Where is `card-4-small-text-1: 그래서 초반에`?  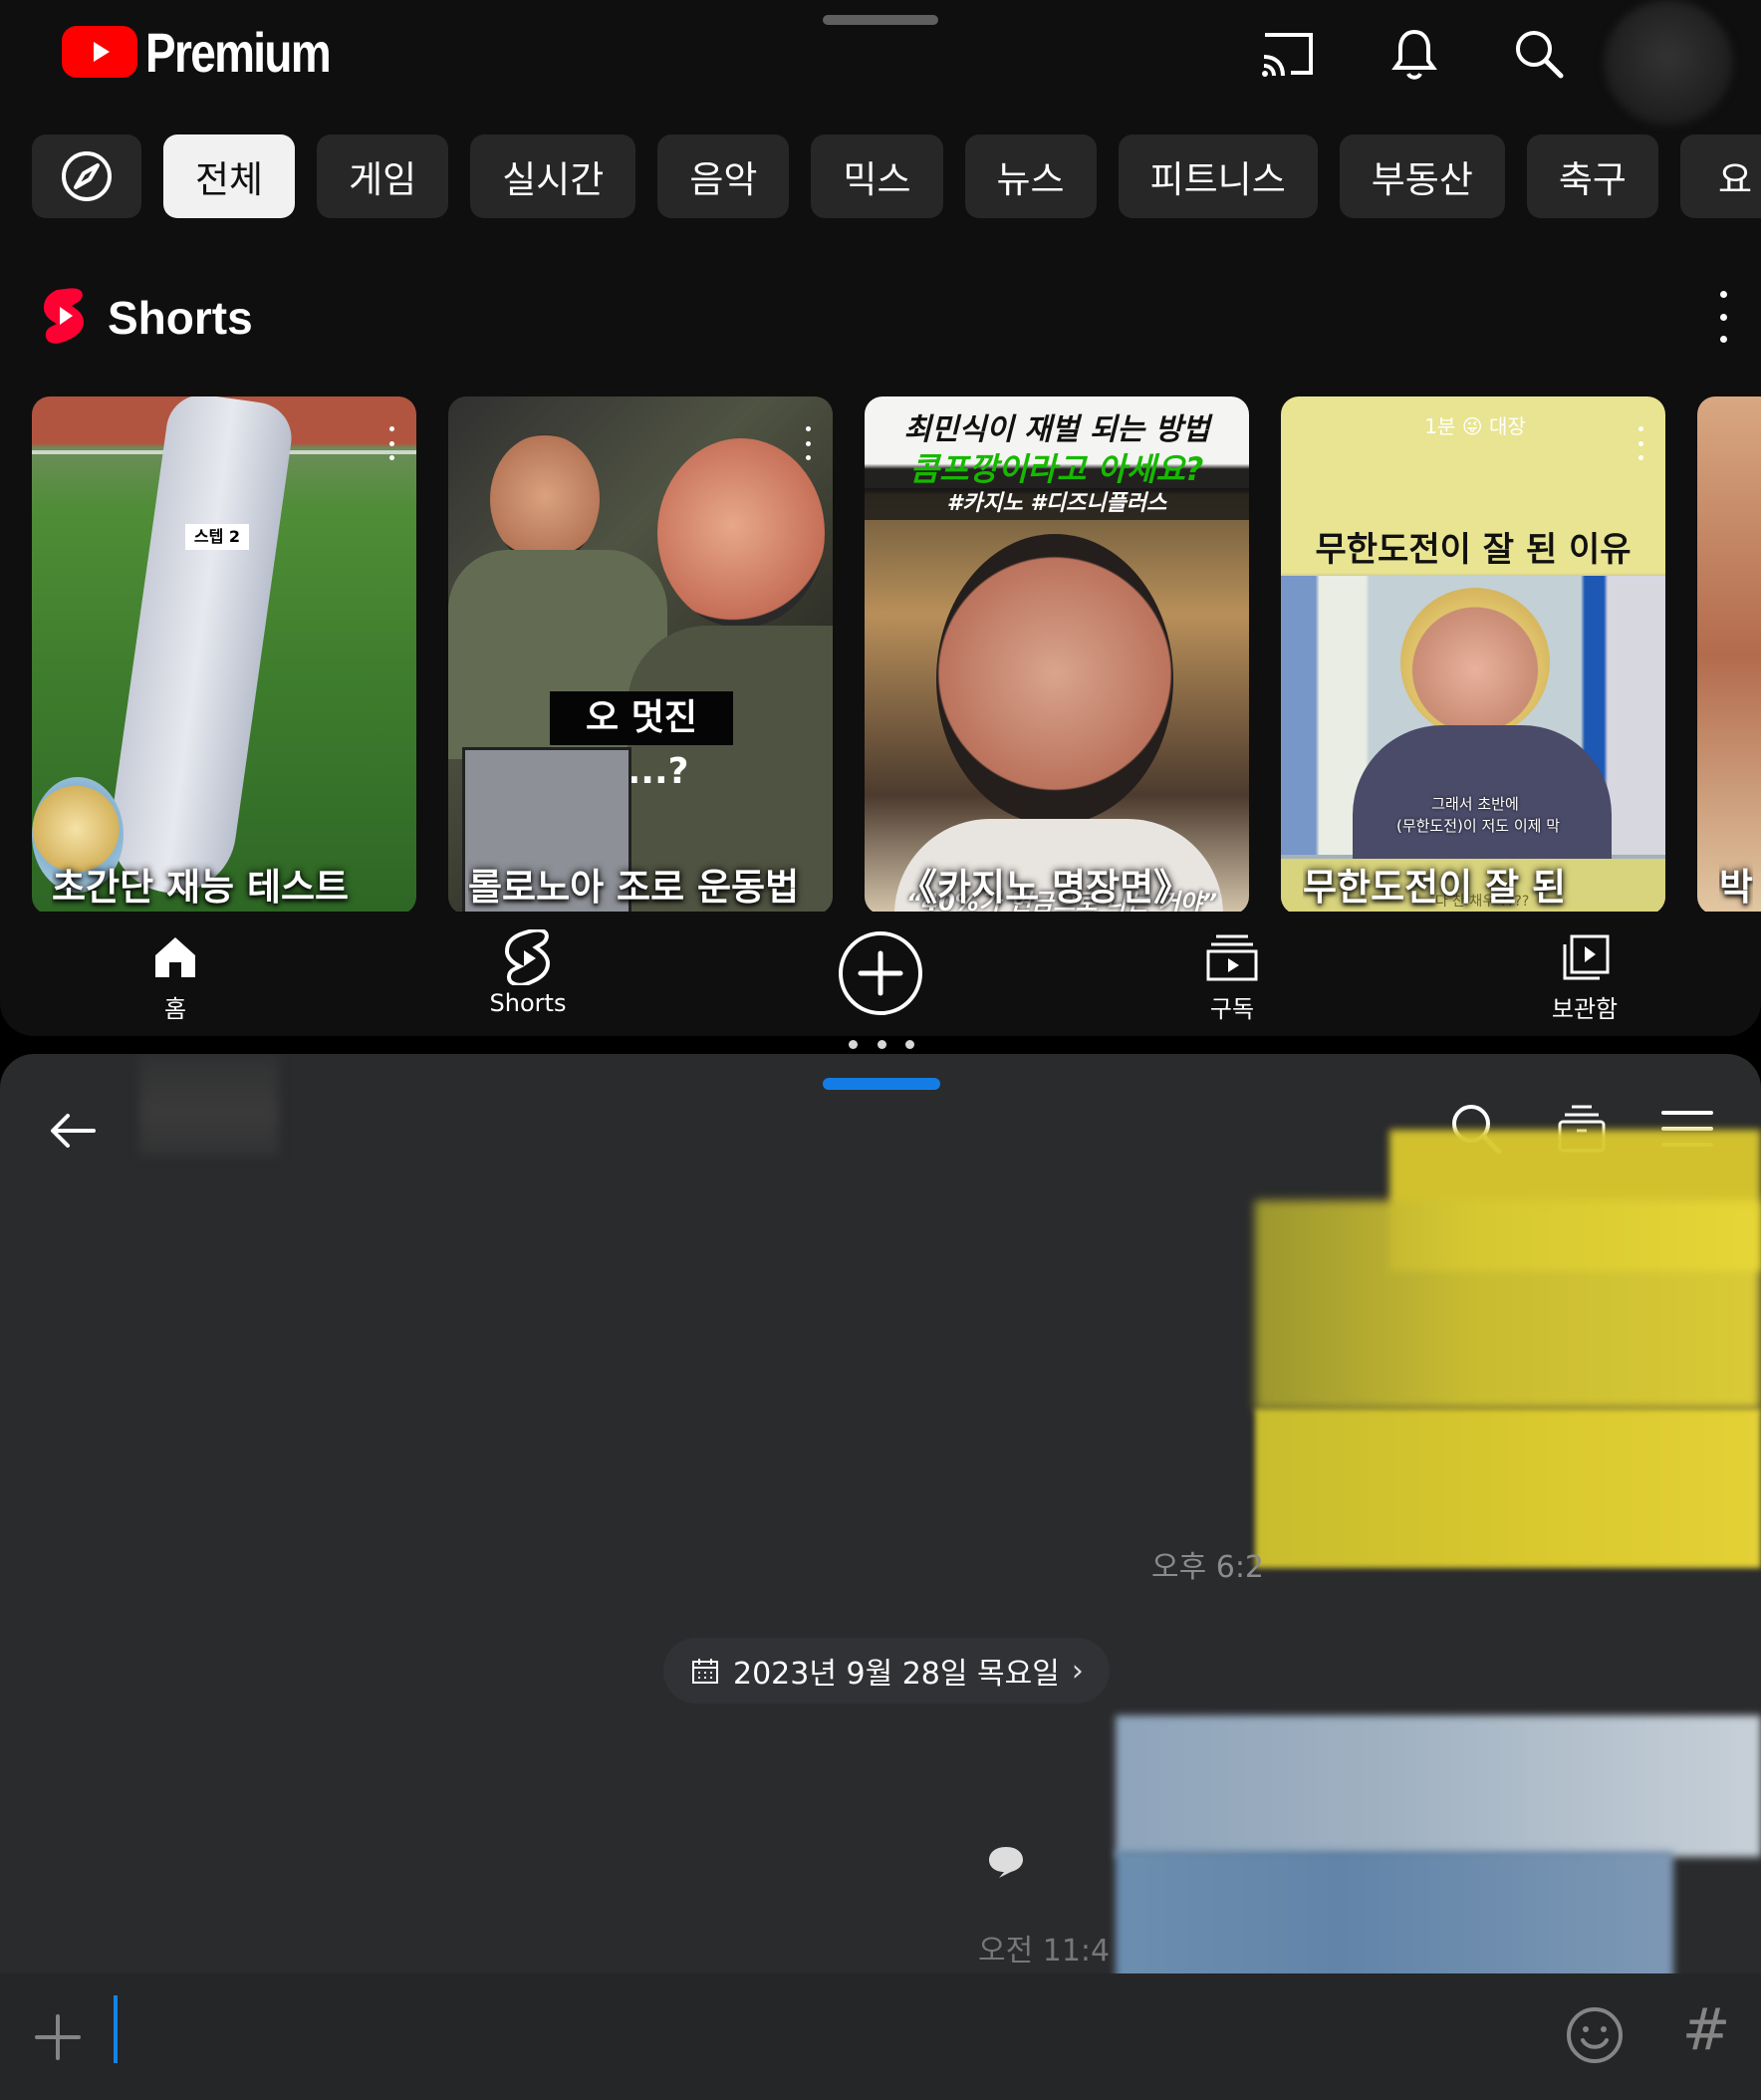 card-4-small-text-1: 그래서 초반에 is located at coordinates (1475, 804).